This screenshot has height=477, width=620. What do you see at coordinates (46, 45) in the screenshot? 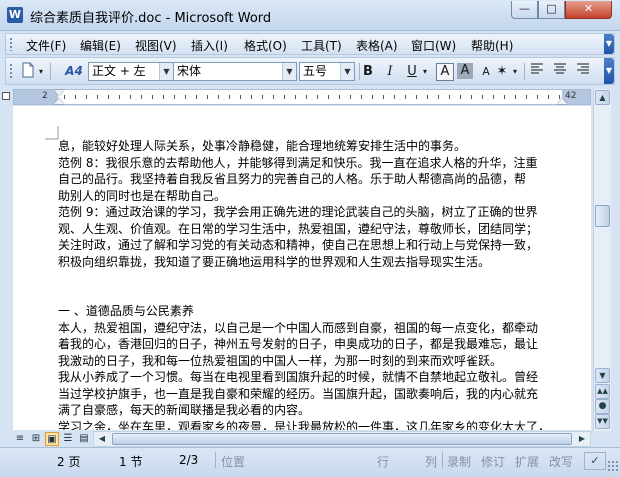
I see `menu-file: 文件(F)` at bounding box center [46, 45].